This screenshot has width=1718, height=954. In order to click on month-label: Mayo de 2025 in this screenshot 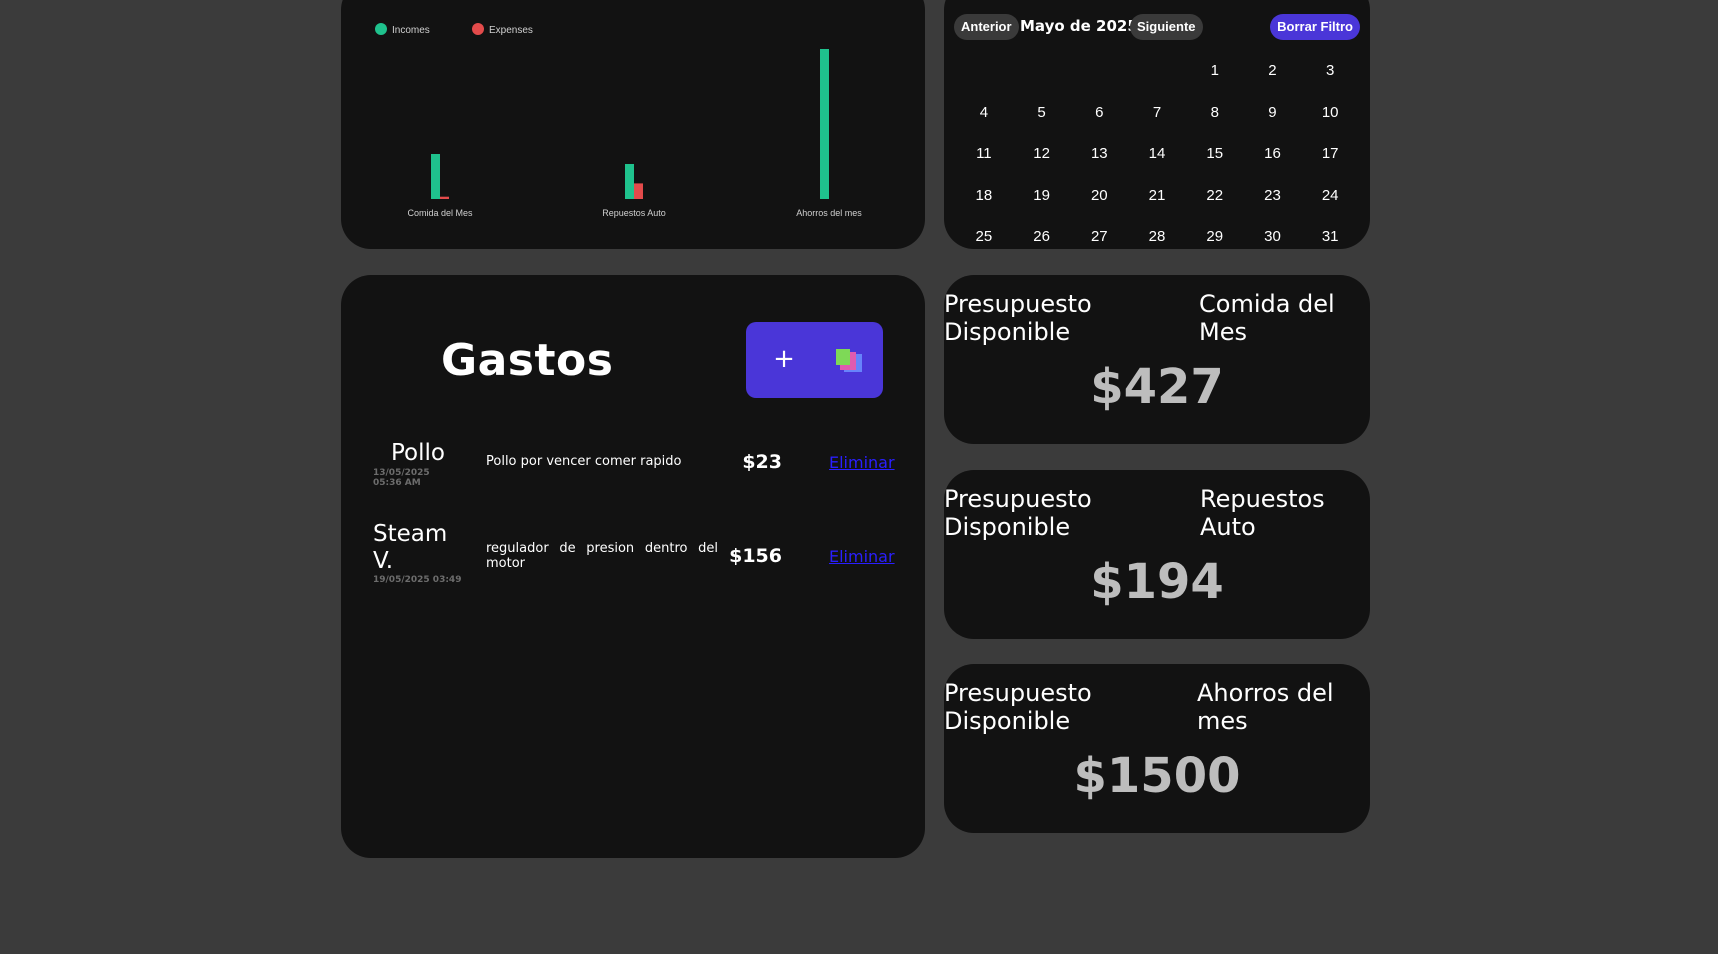, I will do `click(1079, 26)`.